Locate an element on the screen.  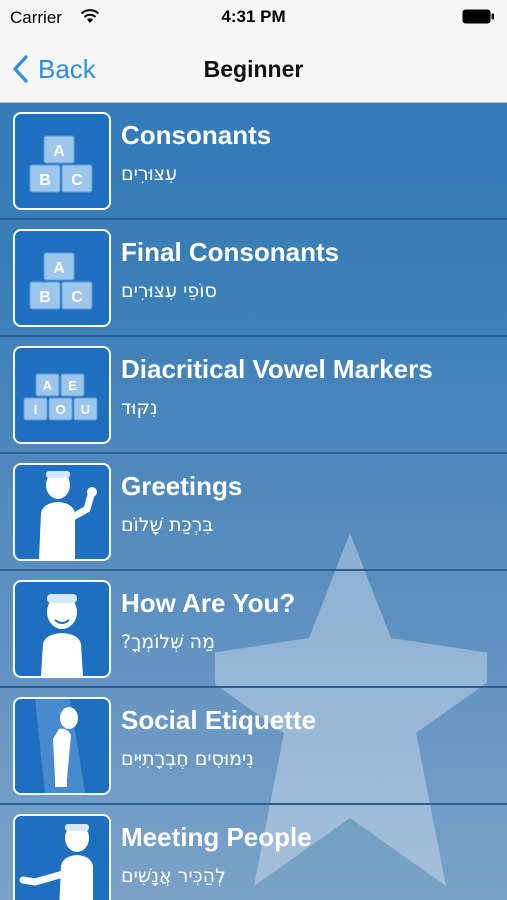
item-subtitle: סוֹפֵי עִצּוּרִים is located at coordinates (169, 291).